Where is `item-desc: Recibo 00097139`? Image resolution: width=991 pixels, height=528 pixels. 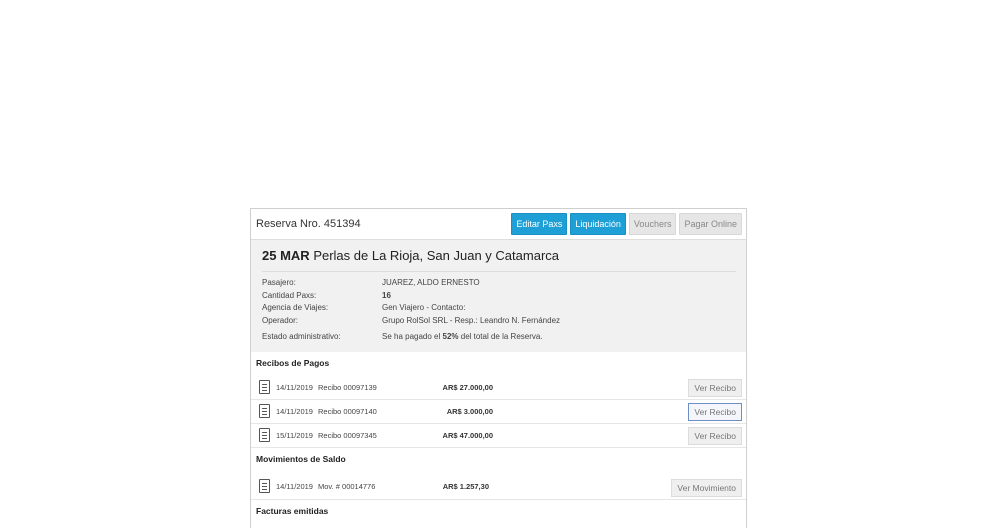 item-desc: Recibo 00097139 is located at coordinates (347, 387).